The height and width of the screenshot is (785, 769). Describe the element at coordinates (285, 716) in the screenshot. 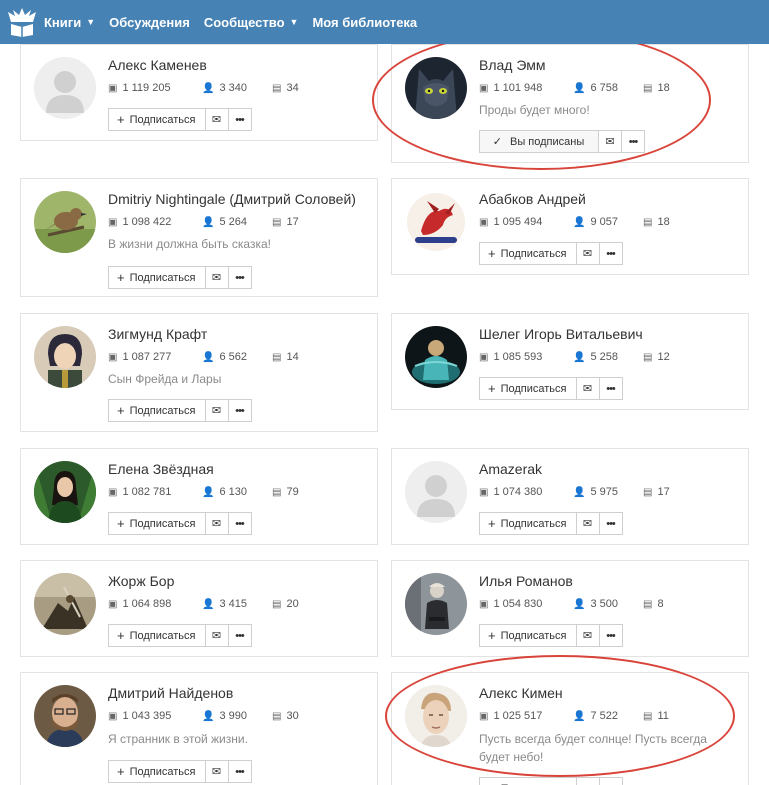

I see `books-stat: ▤ 30` at that location.